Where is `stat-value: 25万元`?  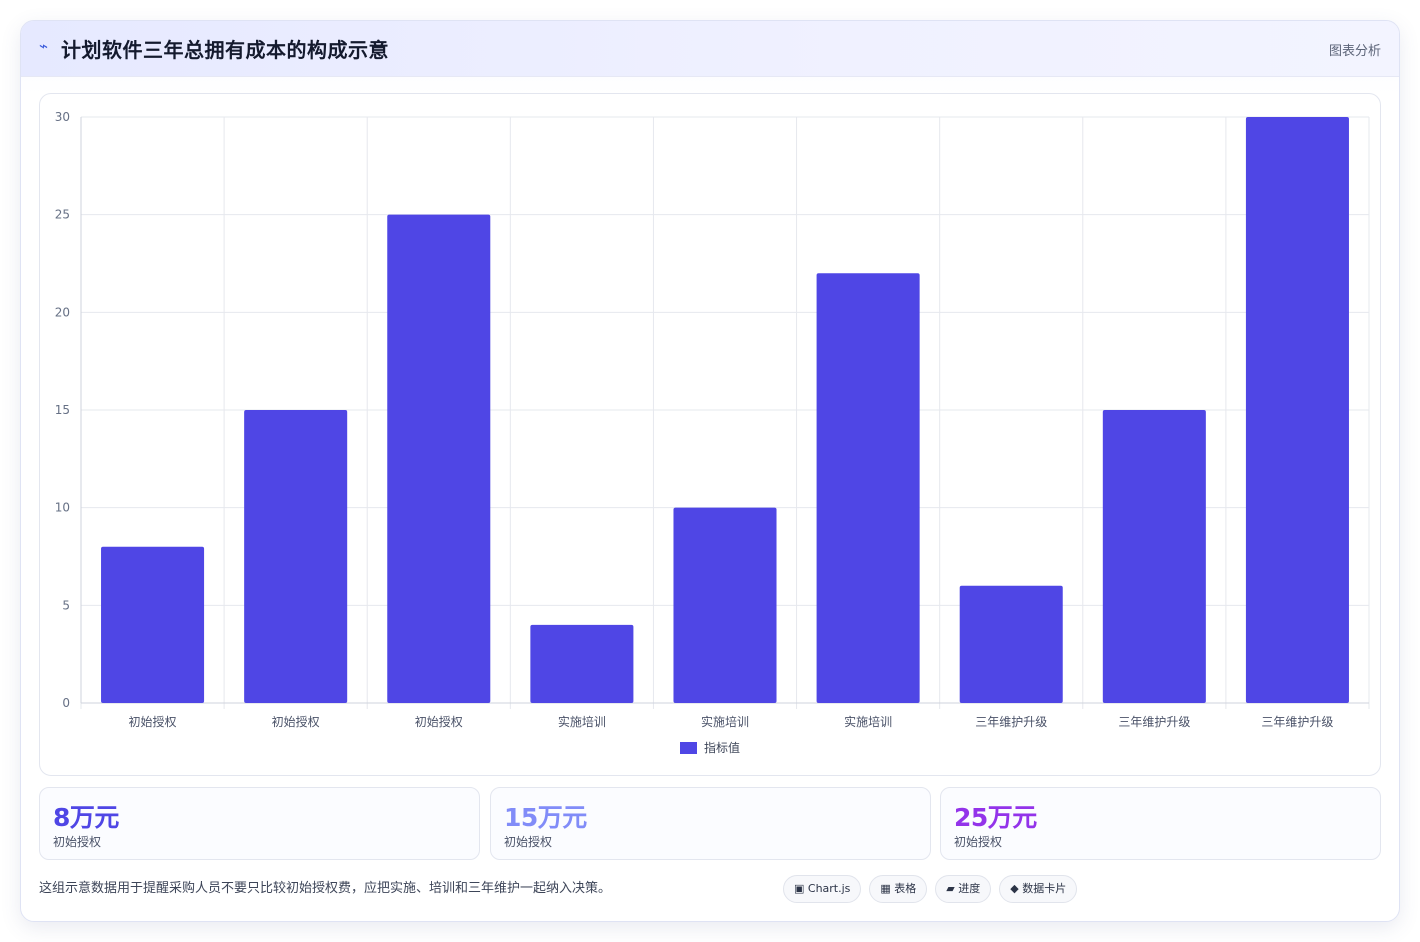
stat-value: 25万元 is located at coordinates (995, 817).